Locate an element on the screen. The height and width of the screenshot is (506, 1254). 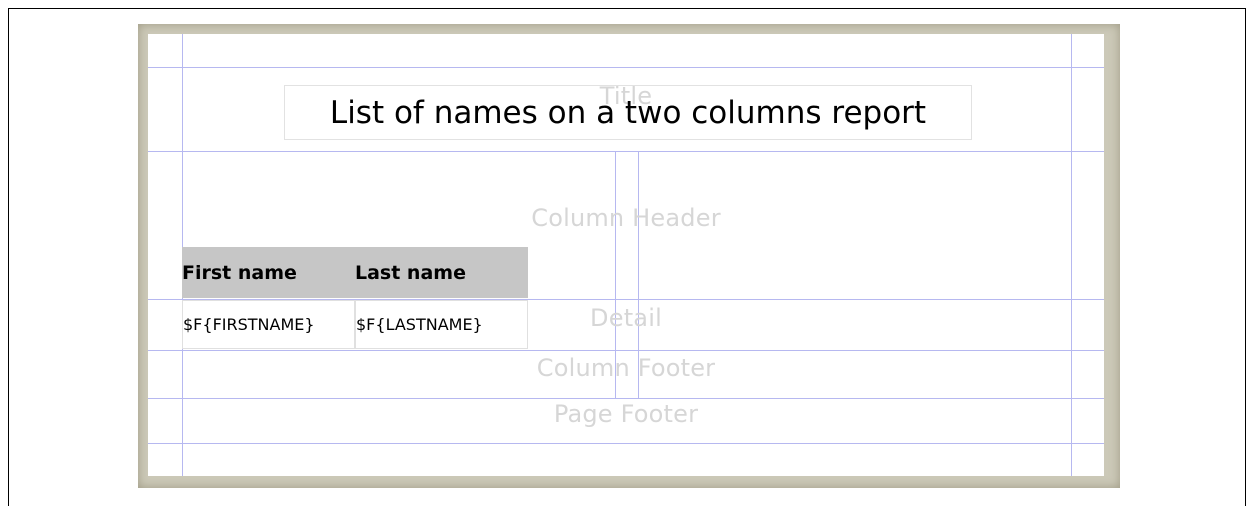
title-band-bottom-guide is located at coordinates (626, 151).